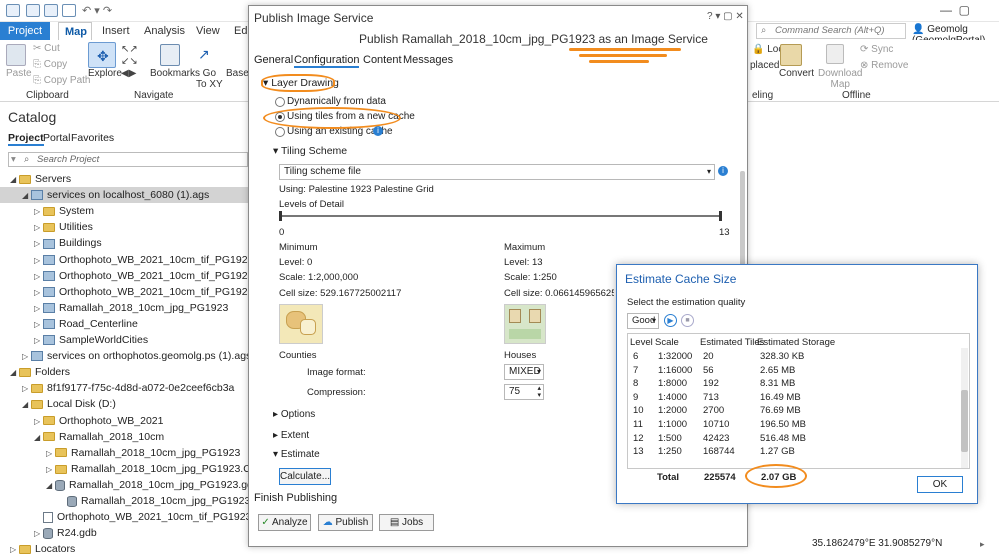 The height and width of the screenshot is (558, 999). Describe the element at coordinates (670, 320) in the screenshot. I see `play-icon: ▶` at that location.